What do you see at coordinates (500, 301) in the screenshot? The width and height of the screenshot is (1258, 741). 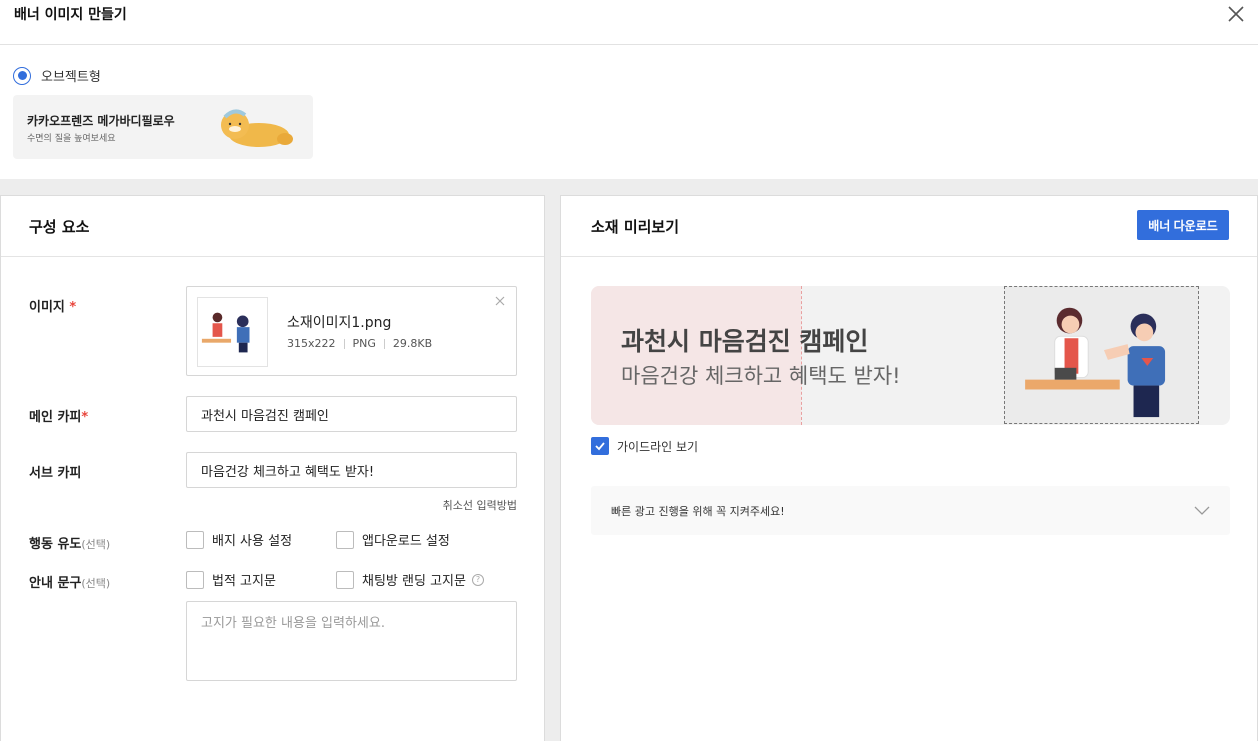 I see `remove-image-icon` at bounding box center [500, 301].